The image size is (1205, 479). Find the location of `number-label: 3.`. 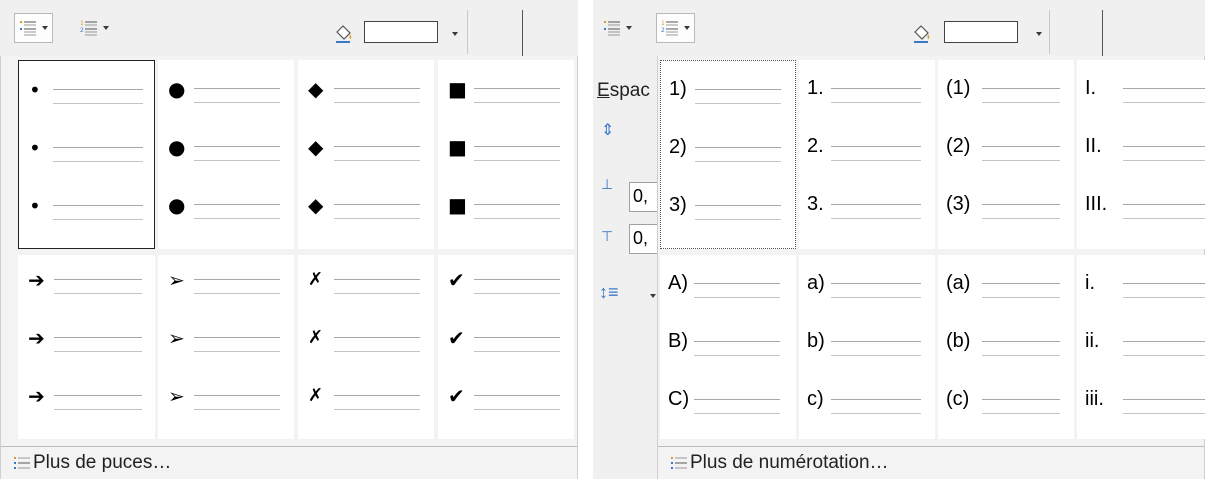

number-label: 3. is located at coordinates (815, 204).